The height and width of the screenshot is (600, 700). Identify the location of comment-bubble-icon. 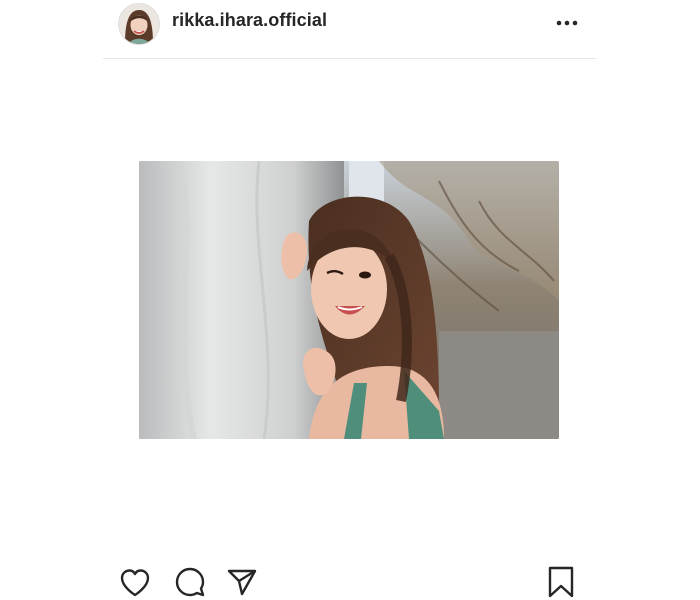
(190, 582).